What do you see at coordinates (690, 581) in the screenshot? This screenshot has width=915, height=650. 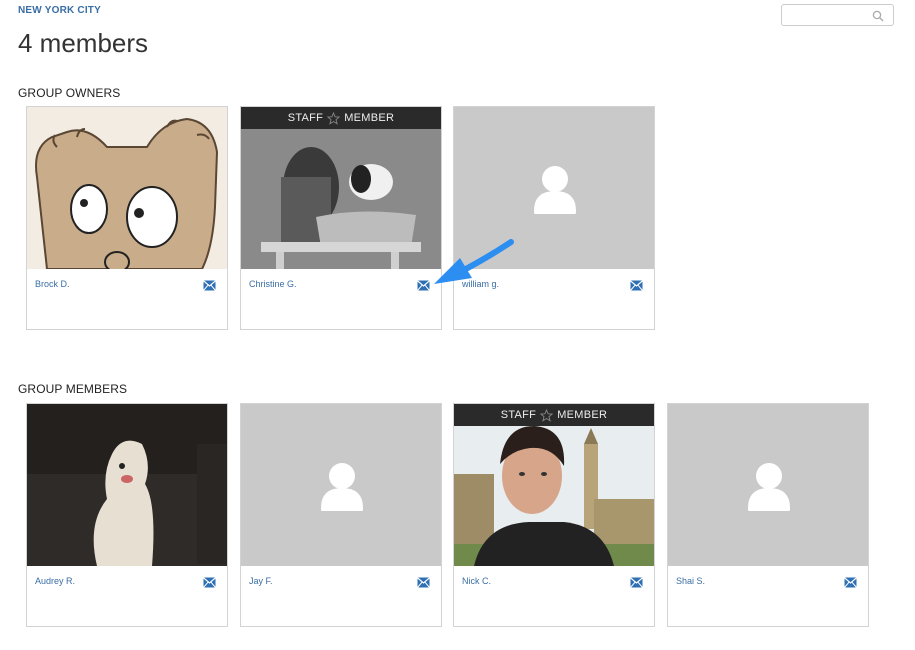 I see `member-name: Shai S.` at bounding box center [690, 581].